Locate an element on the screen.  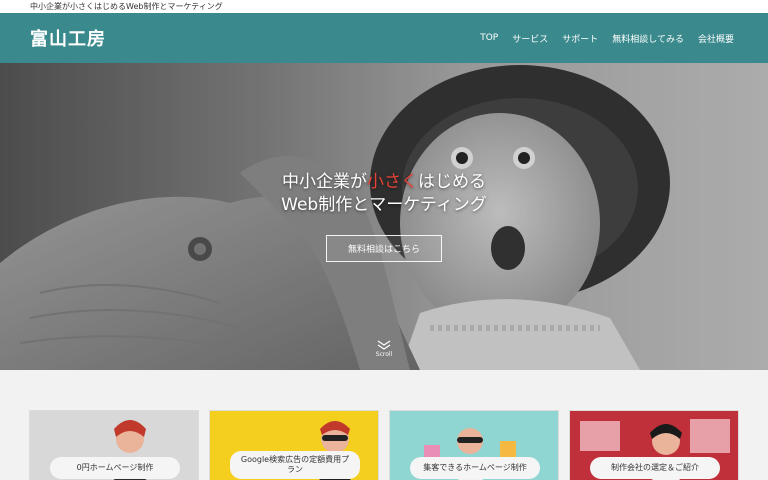
card-label: 集客できるホームページ制作 is located at coordinates (475, 468).